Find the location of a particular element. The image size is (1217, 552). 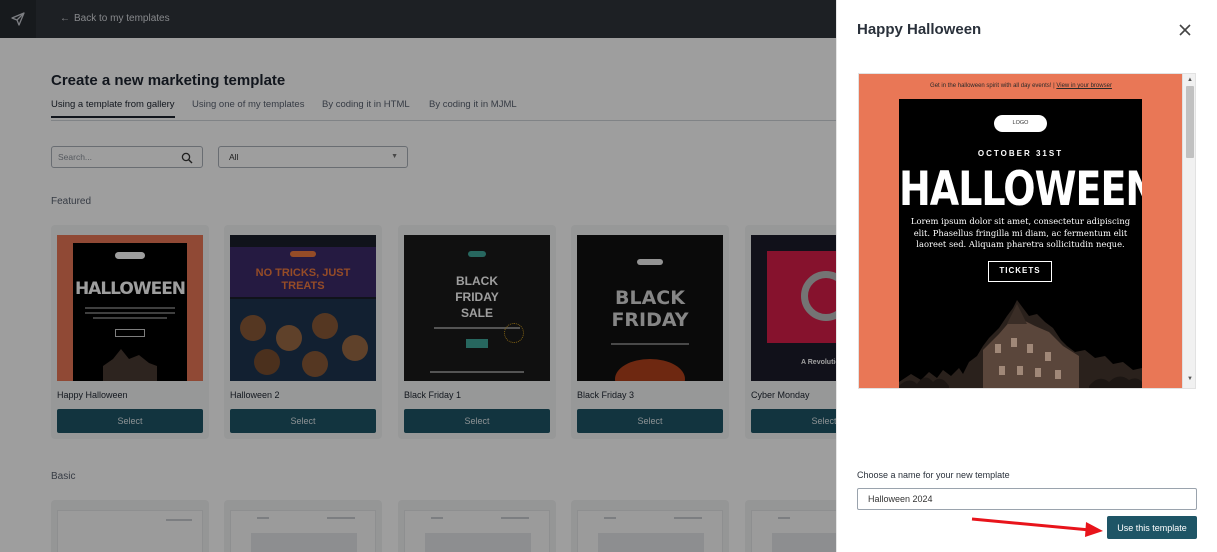

scrollbar-thumb is located at coordinates (1190, 122).